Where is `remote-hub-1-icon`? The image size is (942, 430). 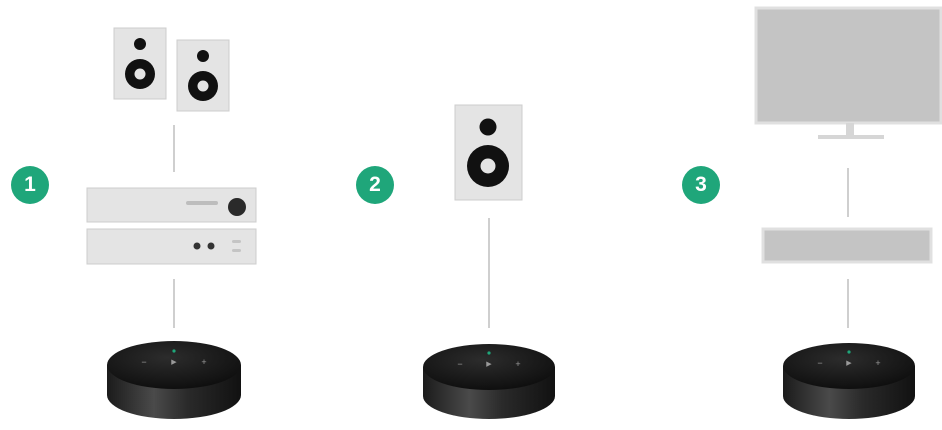 remote-hub-1-icon is located at coordinates (174, 380).